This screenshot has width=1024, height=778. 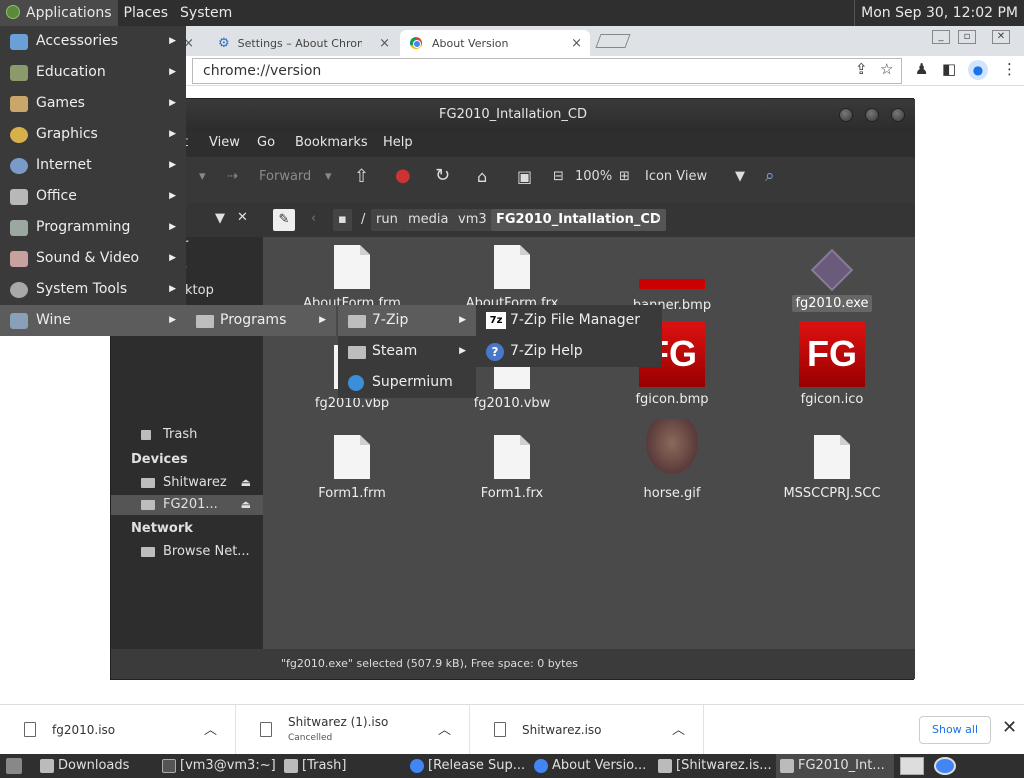 I want to click on menu-bookmarks: Bookmarks, so click(x=331, y=142).